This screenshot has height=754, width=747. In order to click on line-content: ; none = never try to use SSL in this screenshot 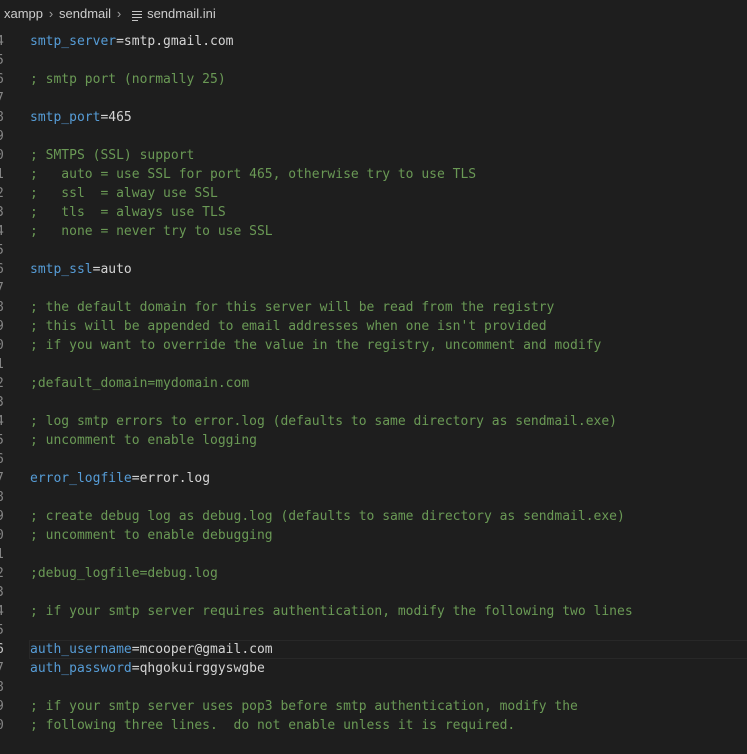, I will do `click(151, 231)`.